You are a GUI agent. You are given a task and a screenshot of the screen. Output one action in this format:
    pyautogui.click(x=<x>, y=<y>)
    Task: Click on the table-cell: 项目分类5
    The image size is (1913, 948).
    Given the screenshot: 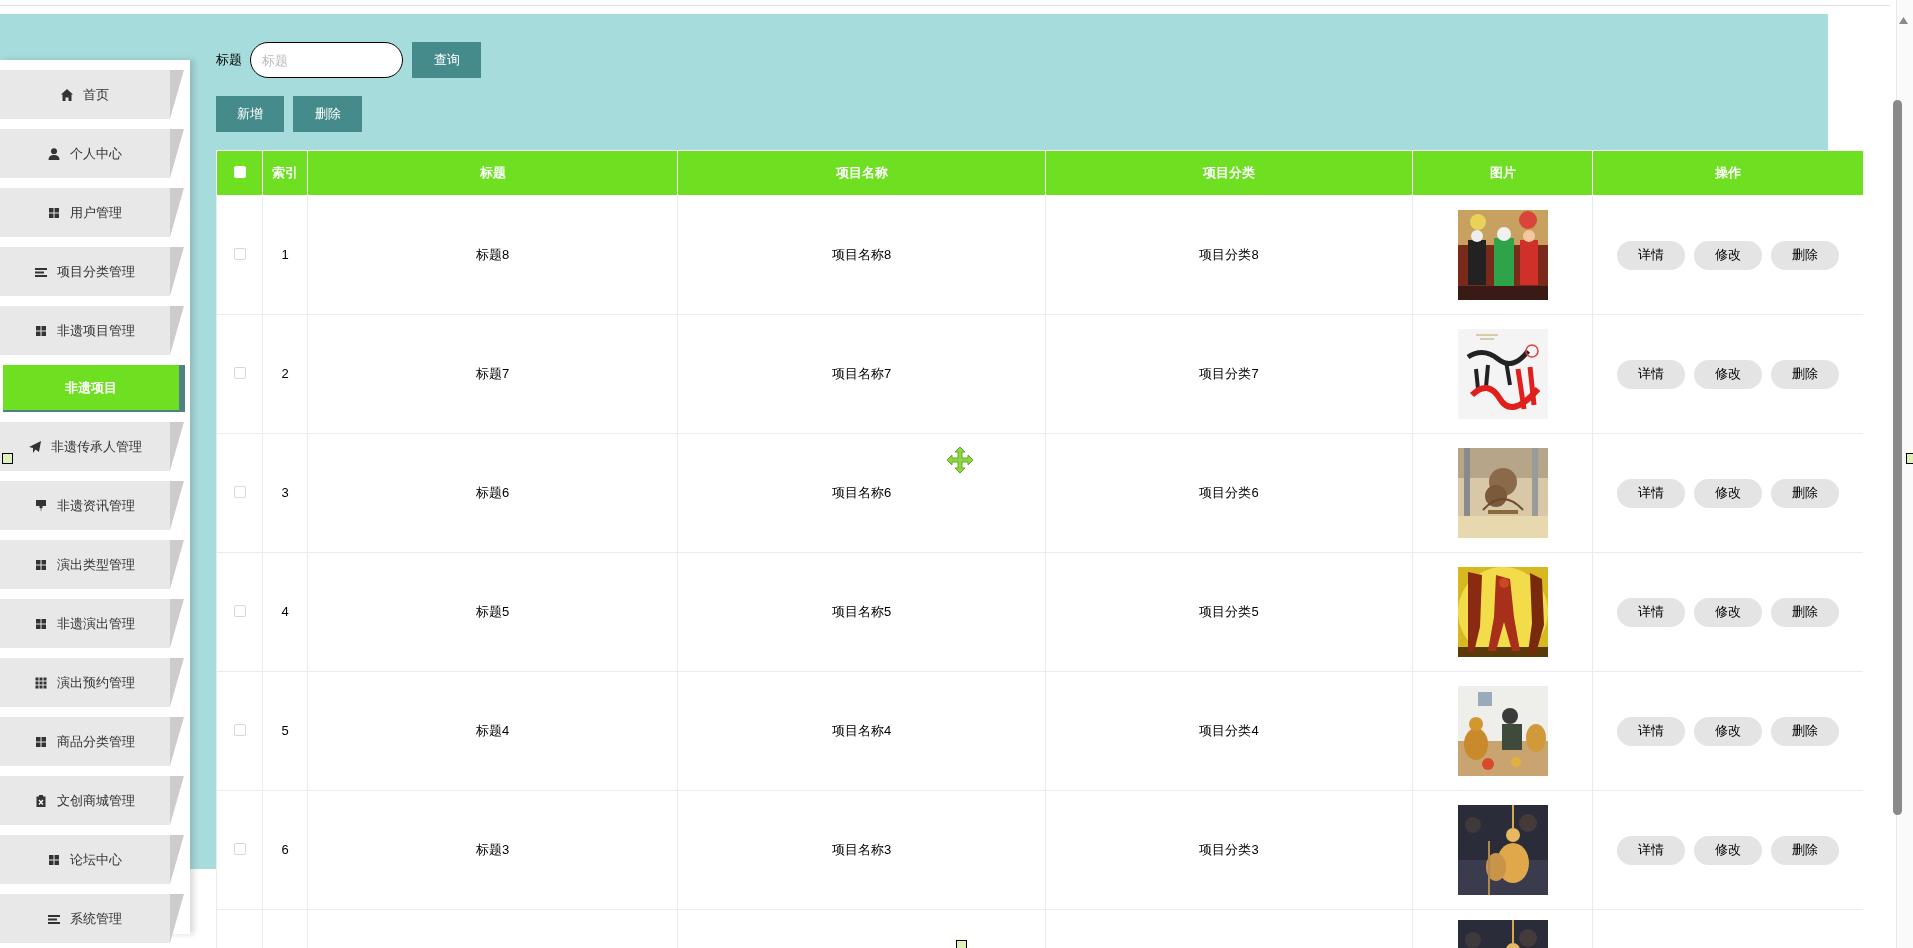 What is the action you would take?
    pyautogui.click(x=1229, y=612)
    